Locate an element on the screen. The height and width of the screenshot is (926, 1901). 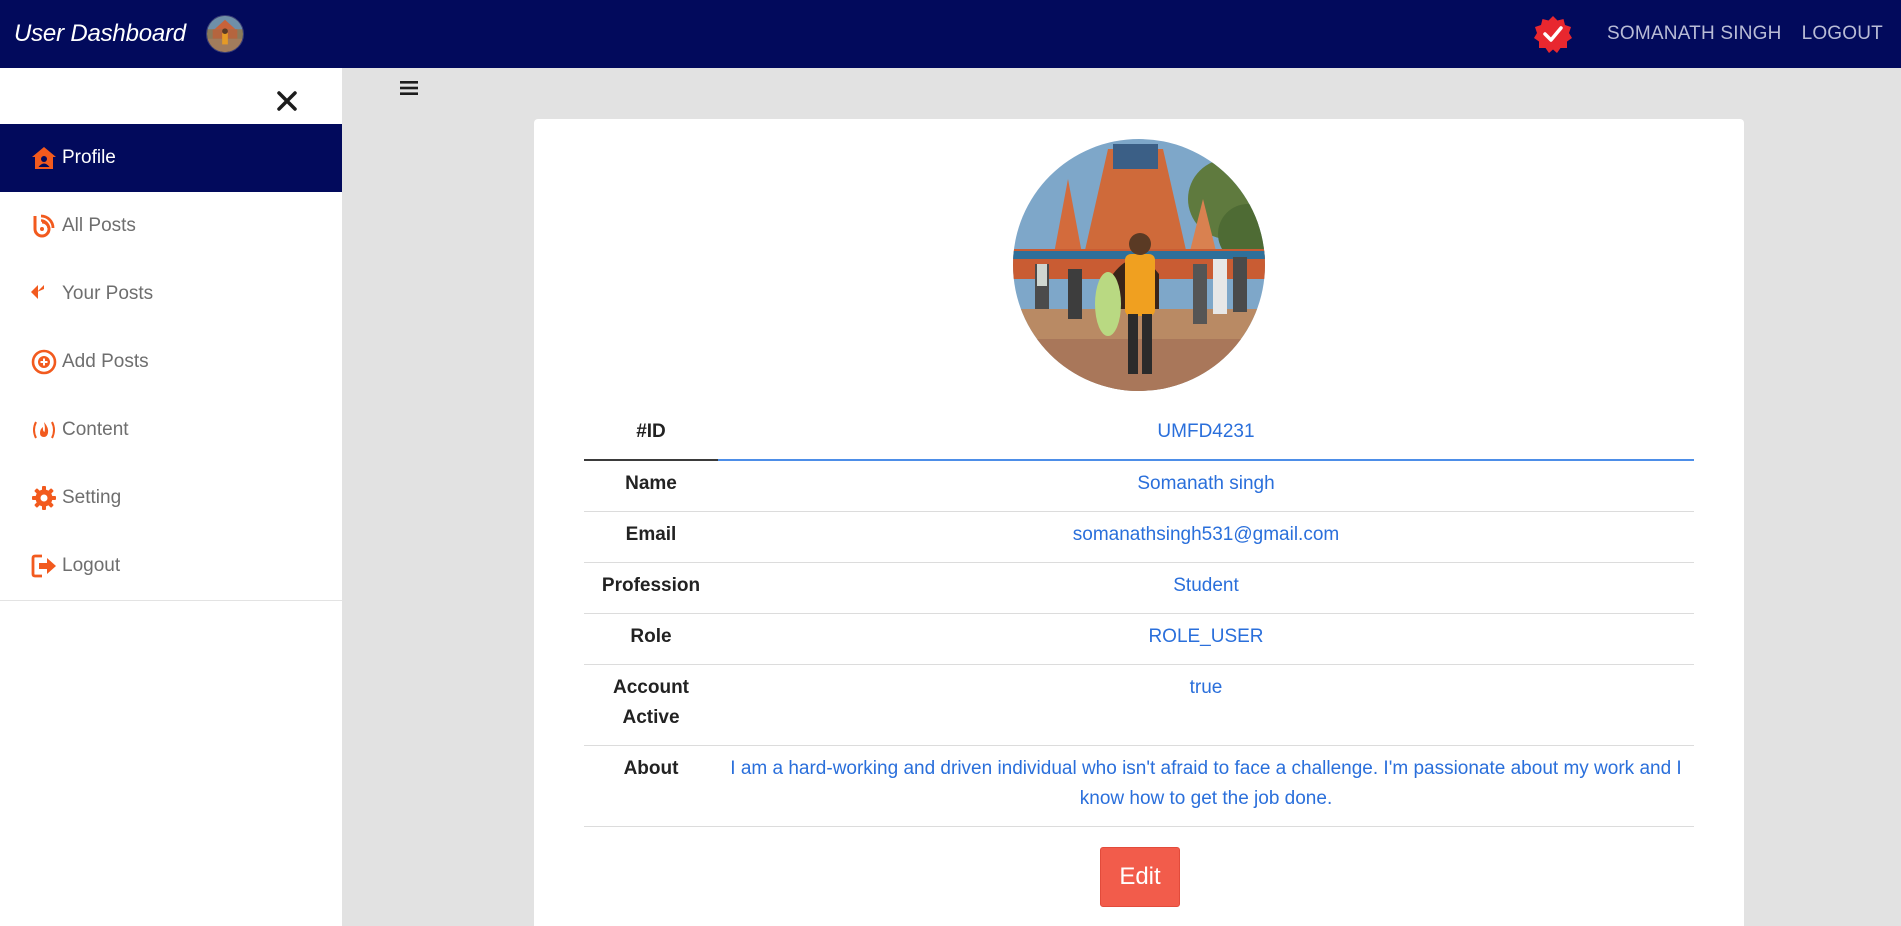
close-icon is located at coordinates (287, 101).